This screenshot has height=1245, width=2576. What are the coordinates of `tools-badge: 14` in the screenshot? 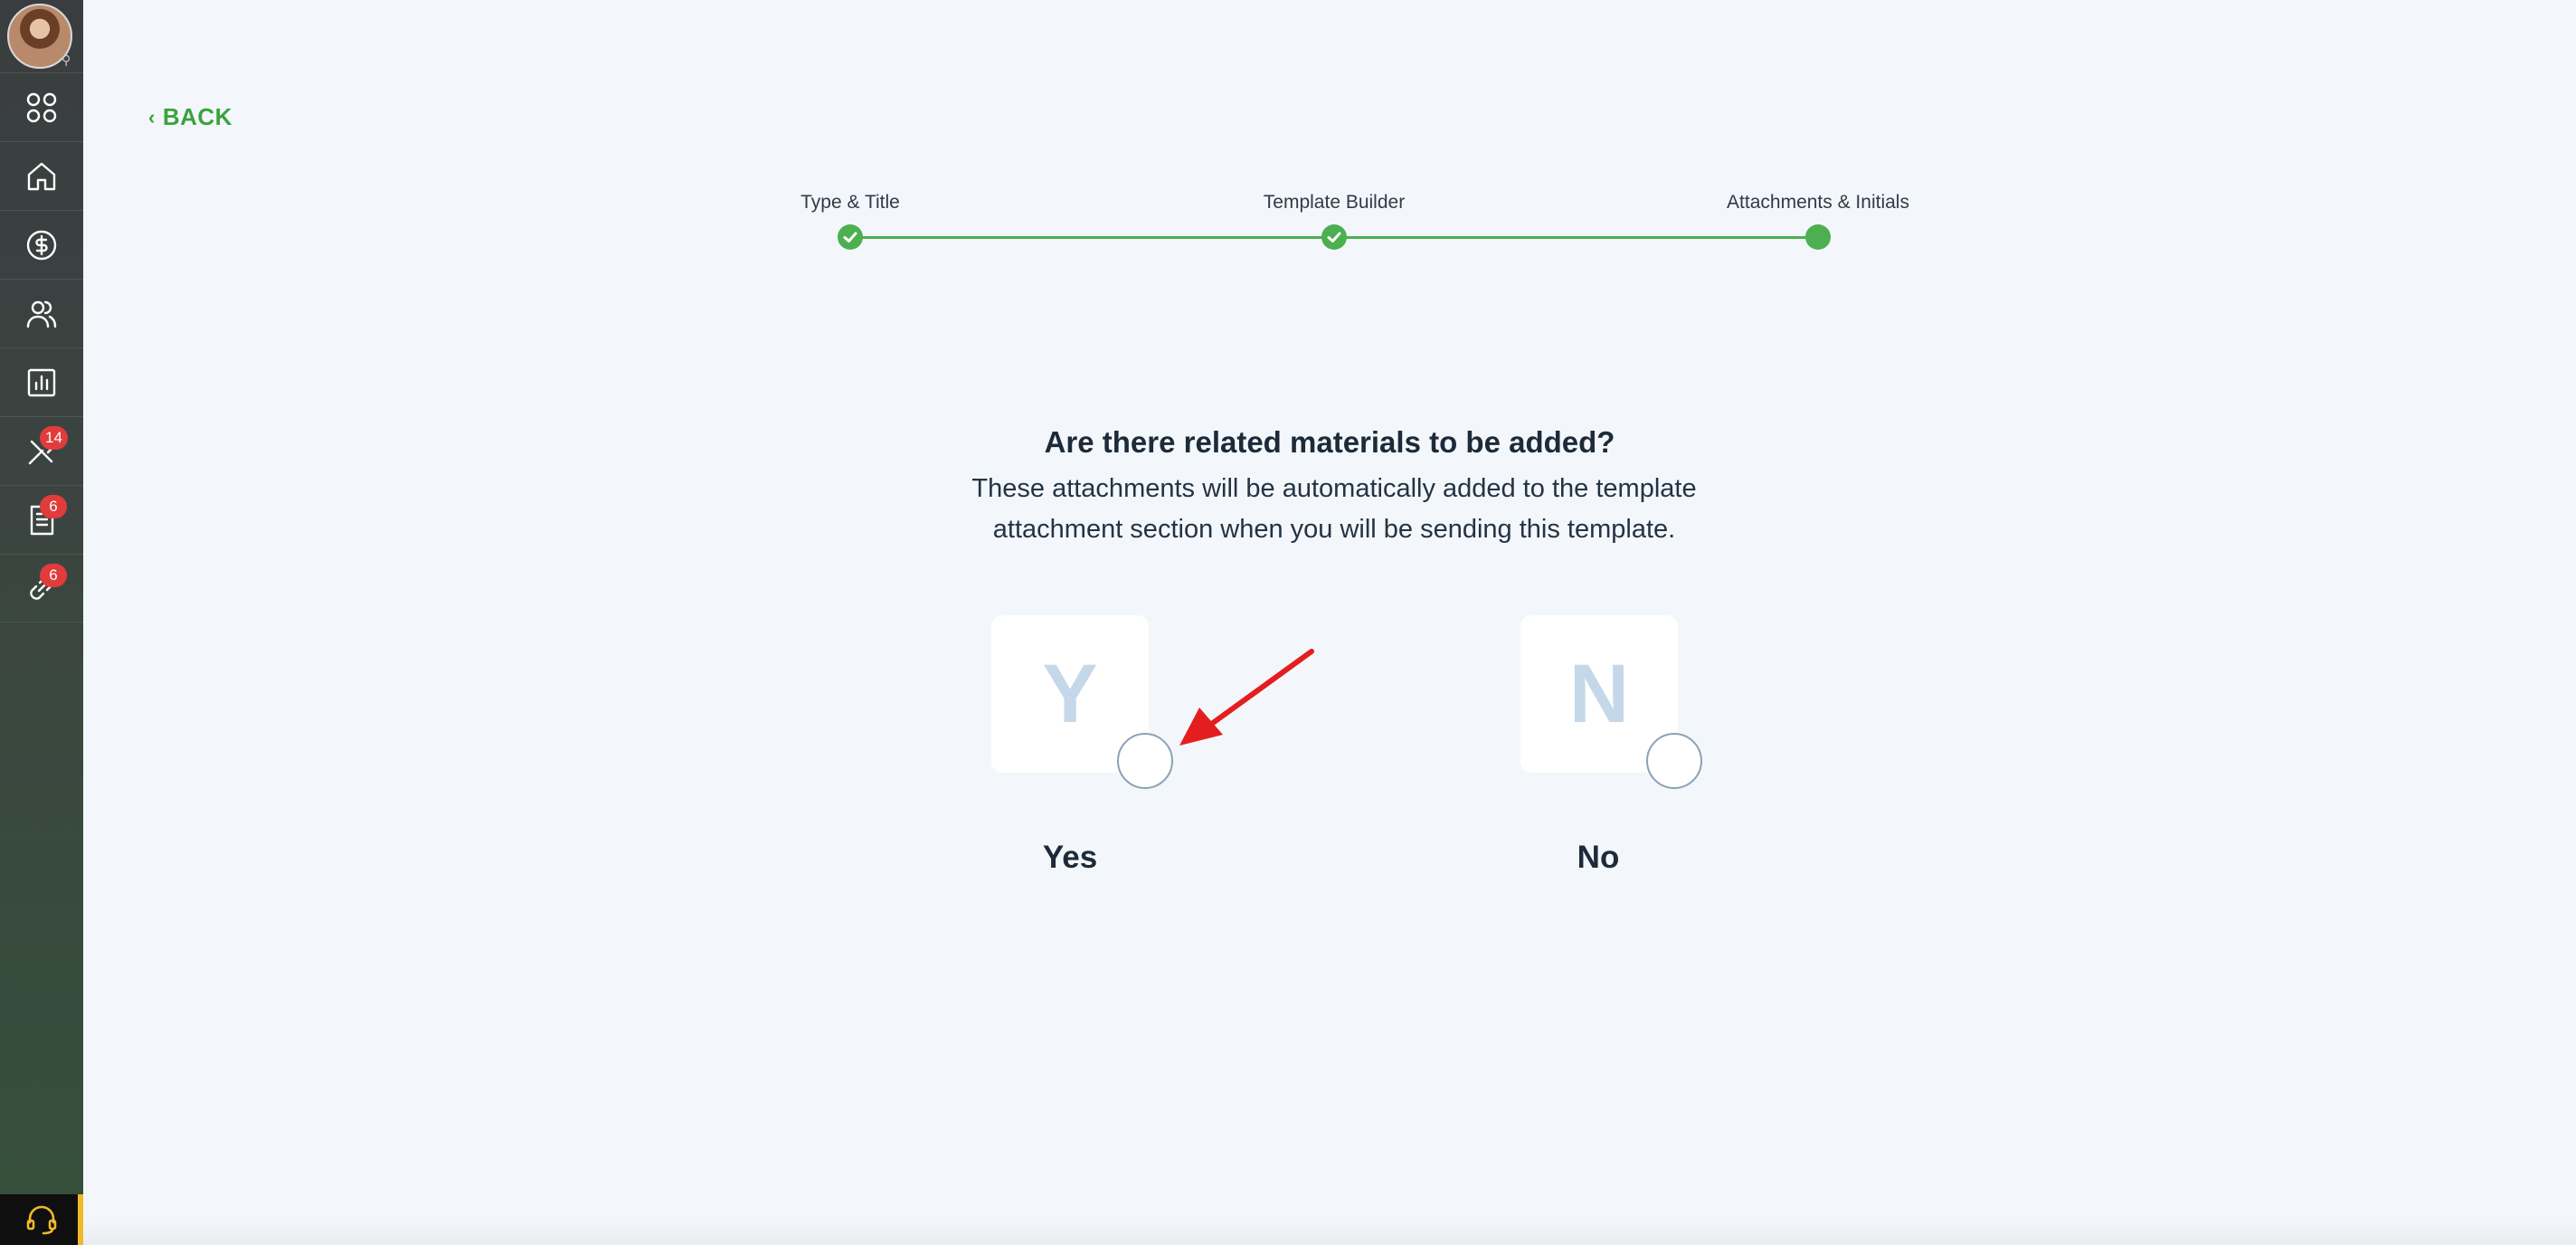 It's located at (54, 438).